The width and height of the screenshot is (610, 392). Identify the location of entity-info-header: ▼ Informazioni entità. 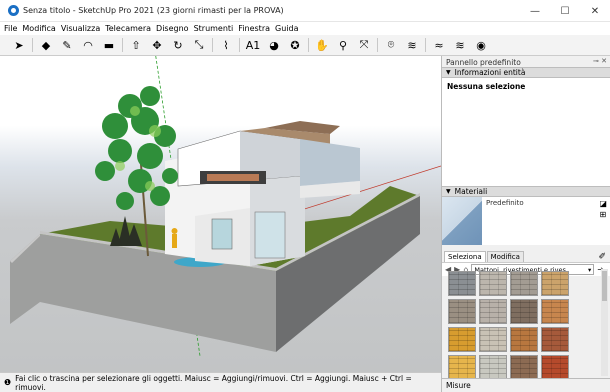
(526, 72).